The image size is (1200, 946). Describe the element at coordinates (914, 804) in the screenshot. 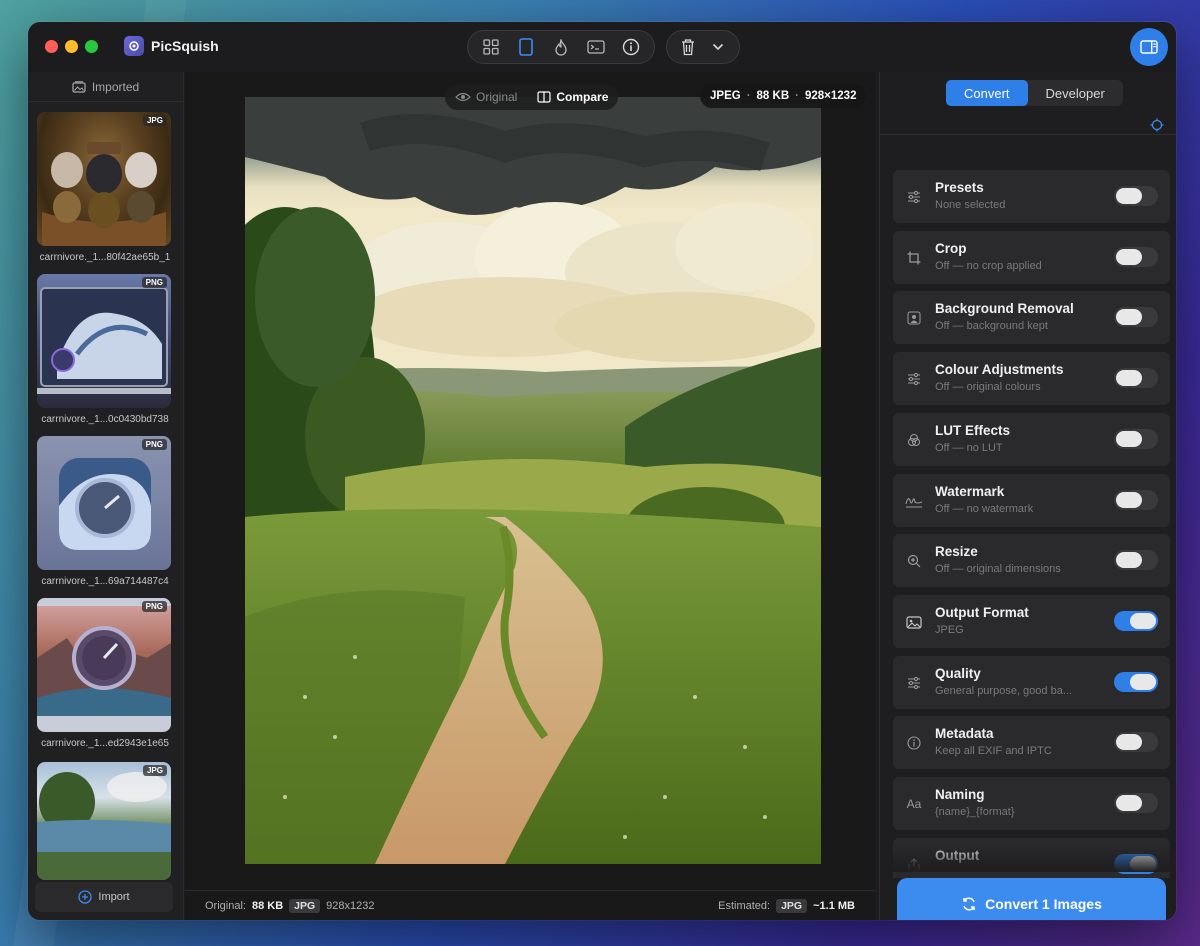

I see `text-aa-icon: Aa` at that location.